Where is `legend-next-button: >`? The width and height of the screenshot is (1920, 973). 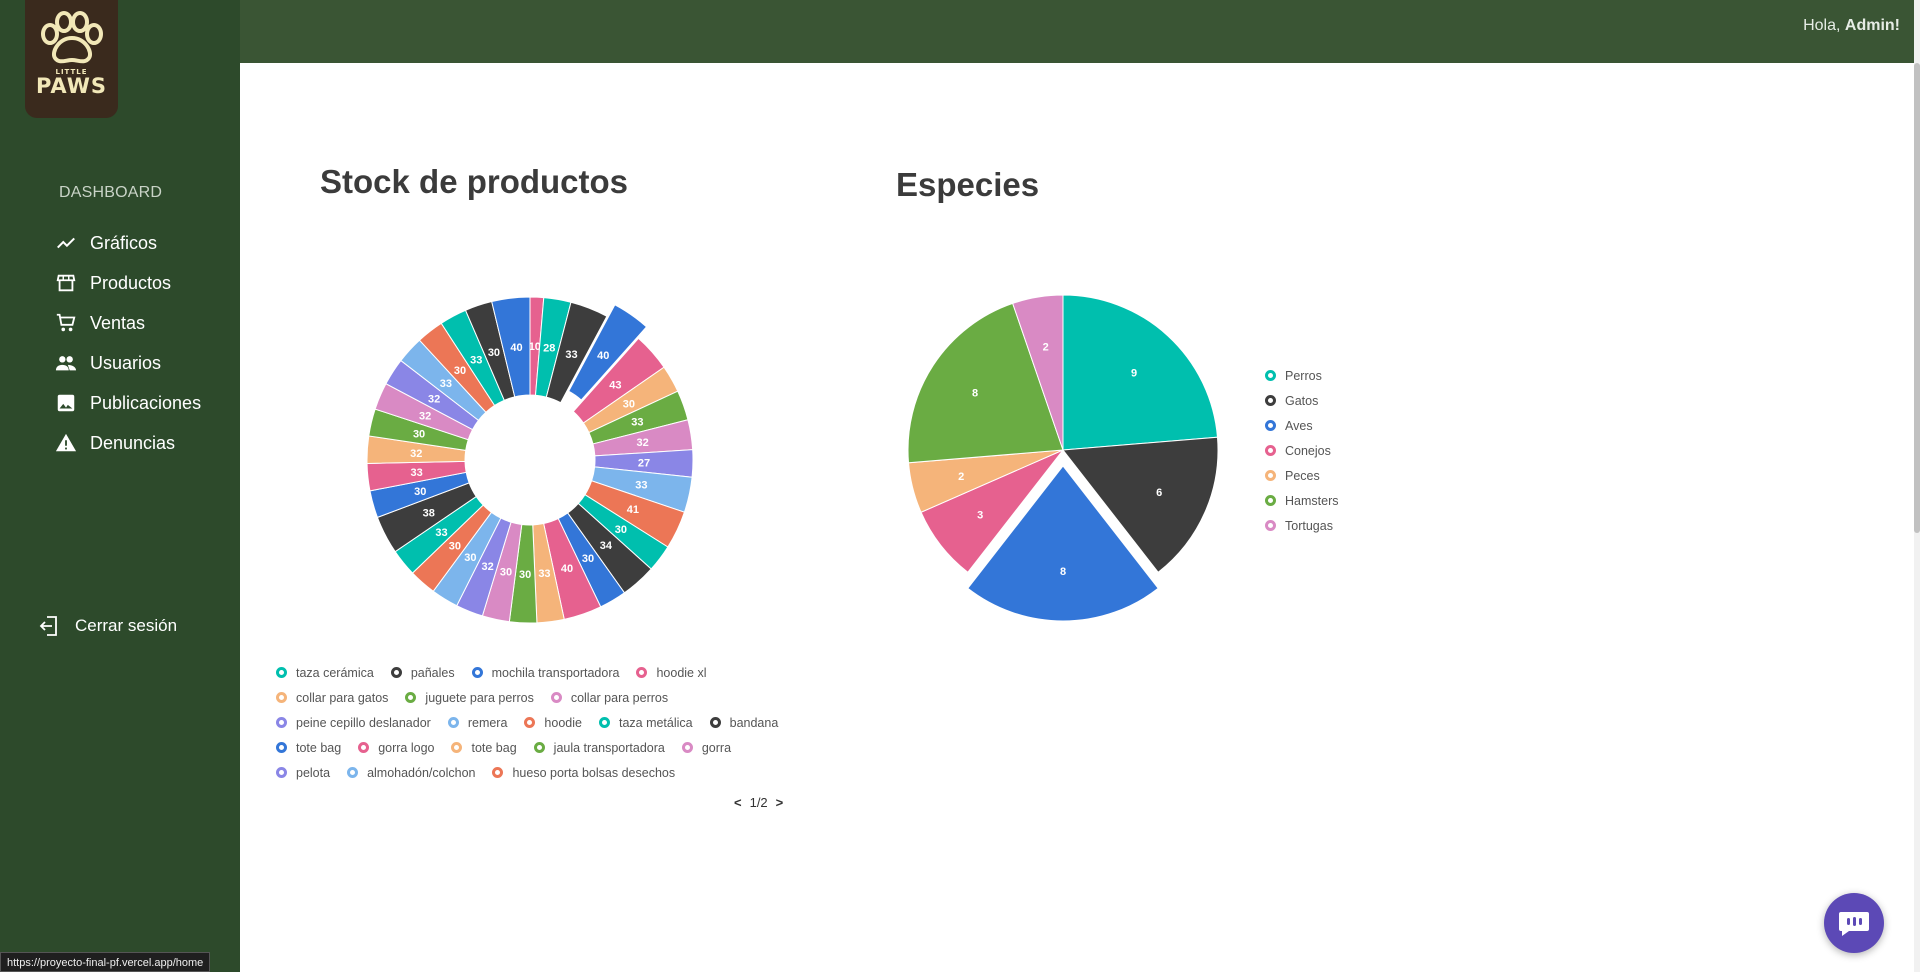 legend-next-button: > is located at coordinates (780, 802).